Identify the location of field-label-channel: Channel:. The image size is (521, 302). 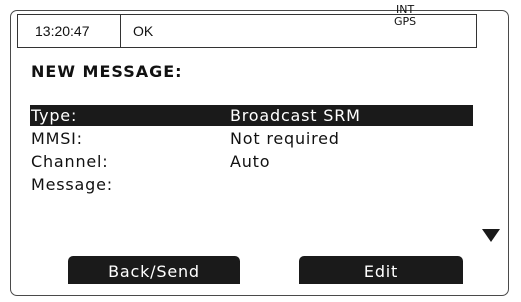
(70, 161).